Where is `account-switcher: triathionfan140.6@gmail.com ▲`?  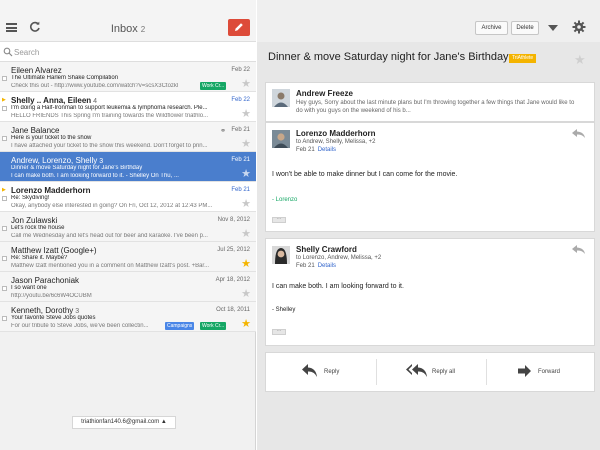
account-switcher: triathionfan140.6@gmail.com ▲ is located at coordinates (124, 422).